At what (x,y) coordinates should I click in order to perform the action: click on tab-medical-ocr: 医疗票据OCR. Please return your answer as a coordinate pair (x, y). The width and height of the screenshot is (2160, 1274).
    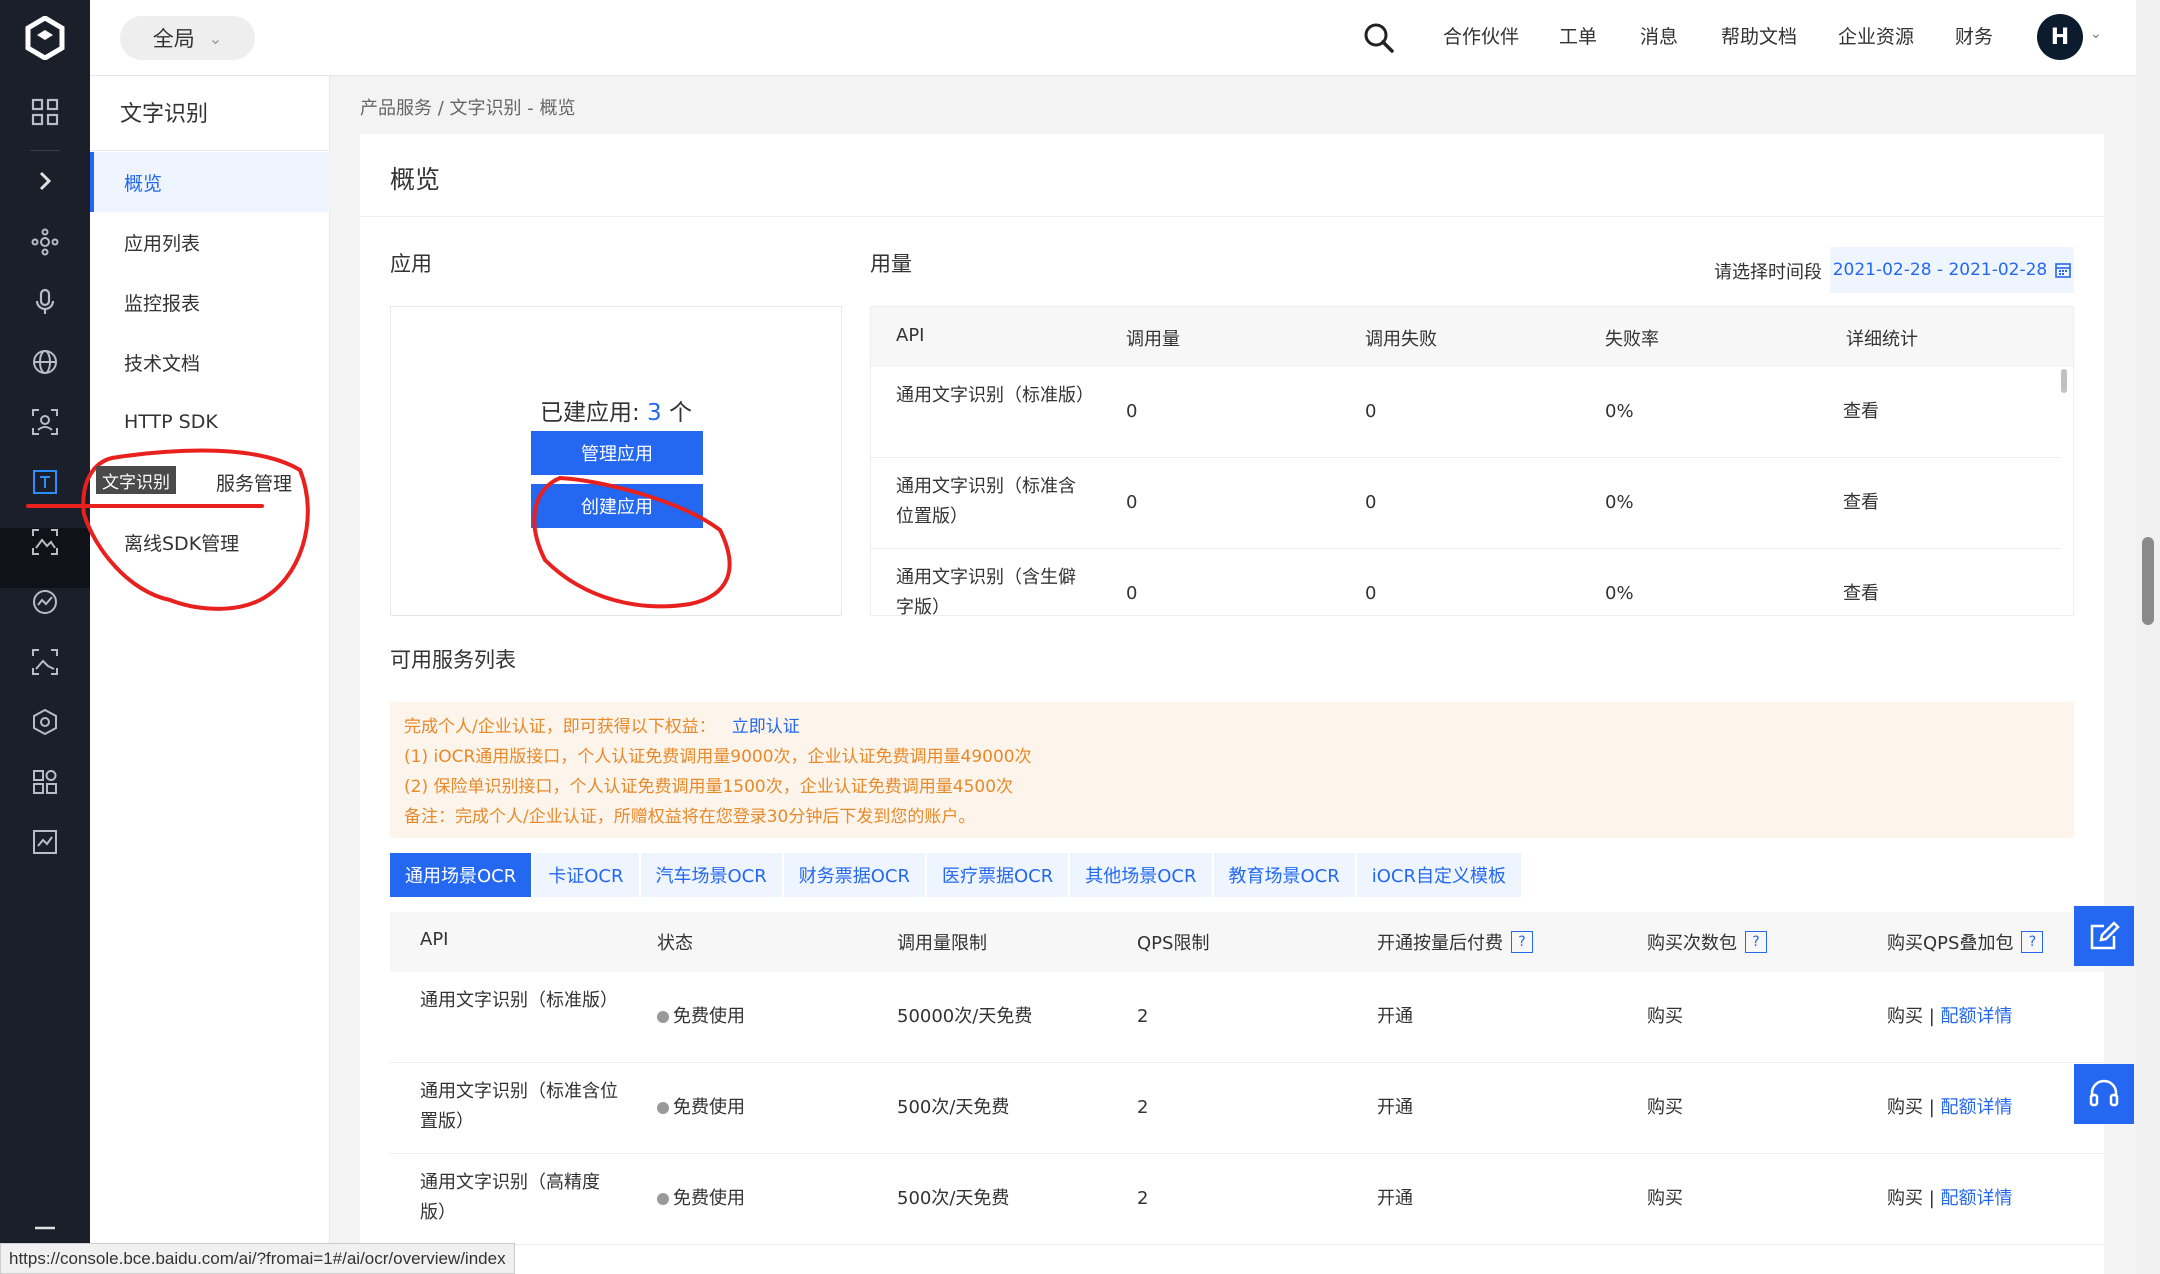
    Looking at the image, I should click on (998, 875).